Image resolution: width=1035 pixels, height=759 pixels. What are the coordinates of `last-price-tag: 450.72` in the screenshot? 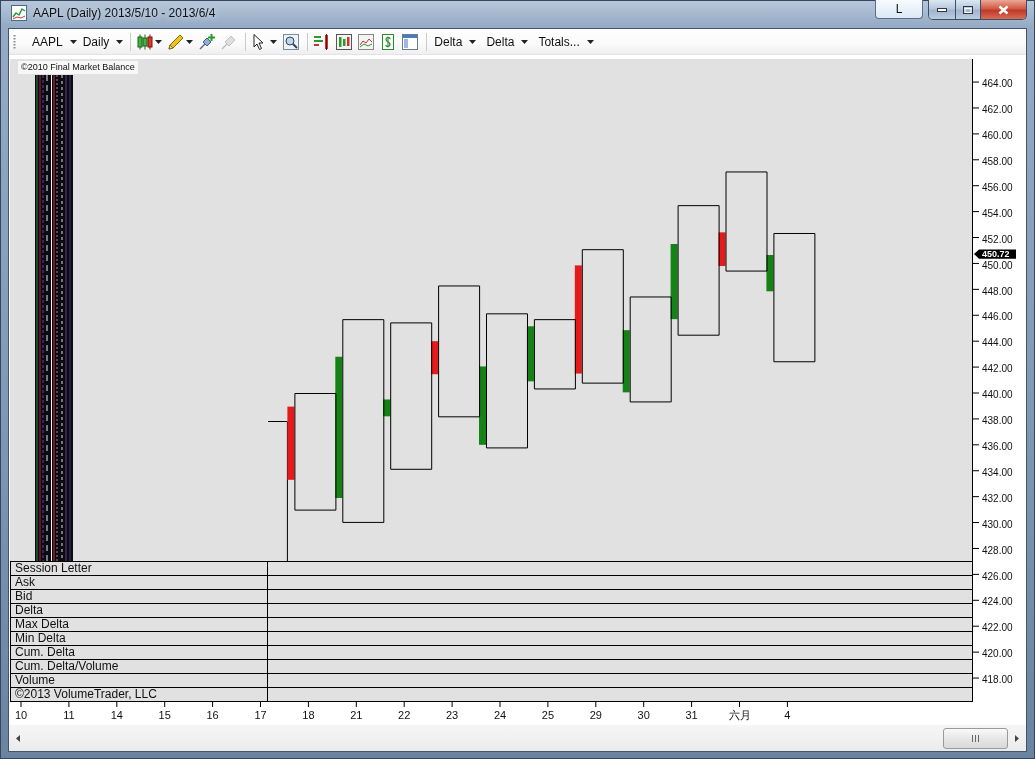 It's located at (995, 254).